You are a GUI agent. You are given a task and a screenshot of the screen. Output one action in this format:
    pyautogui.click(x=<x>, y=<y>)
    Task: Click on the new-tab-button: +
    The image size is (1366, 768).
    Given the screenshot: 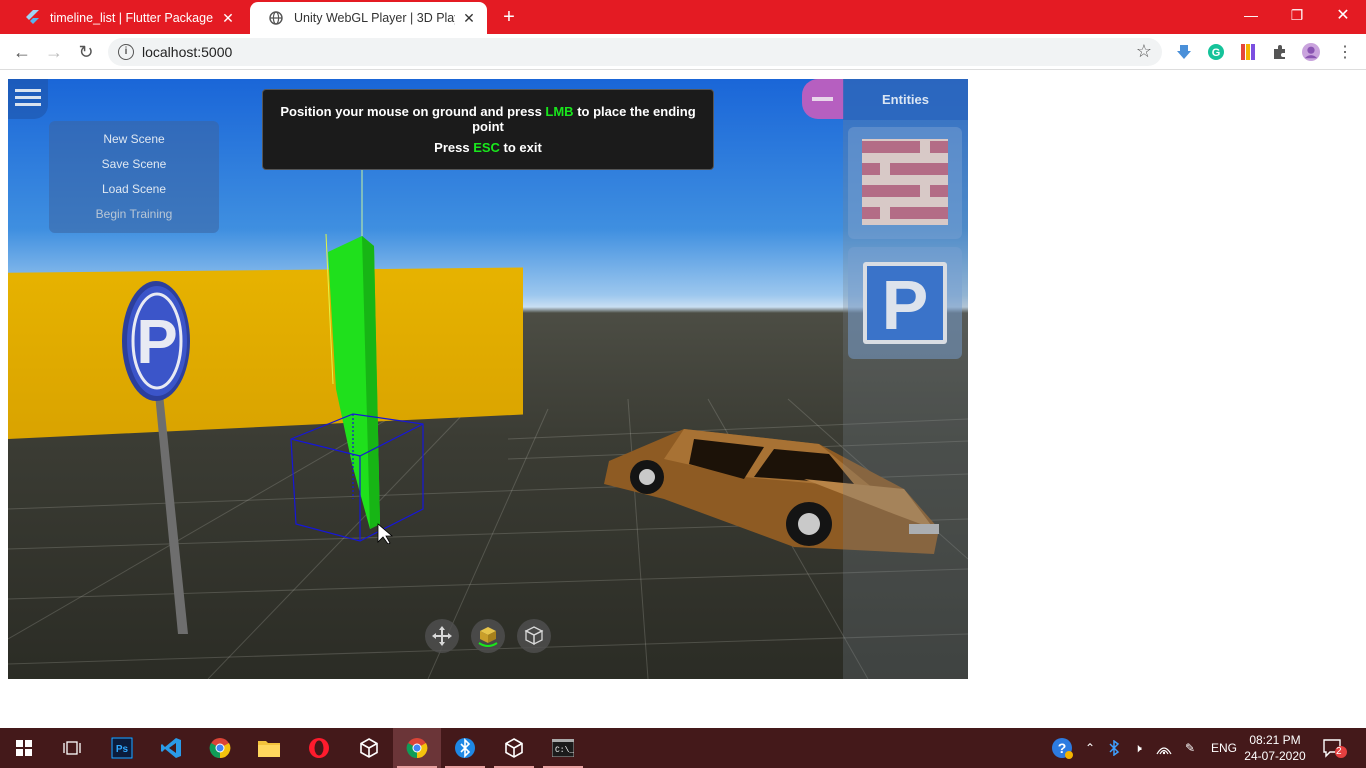 What is the action you would take?
    pyautogui.click(x=509, y=17)
    